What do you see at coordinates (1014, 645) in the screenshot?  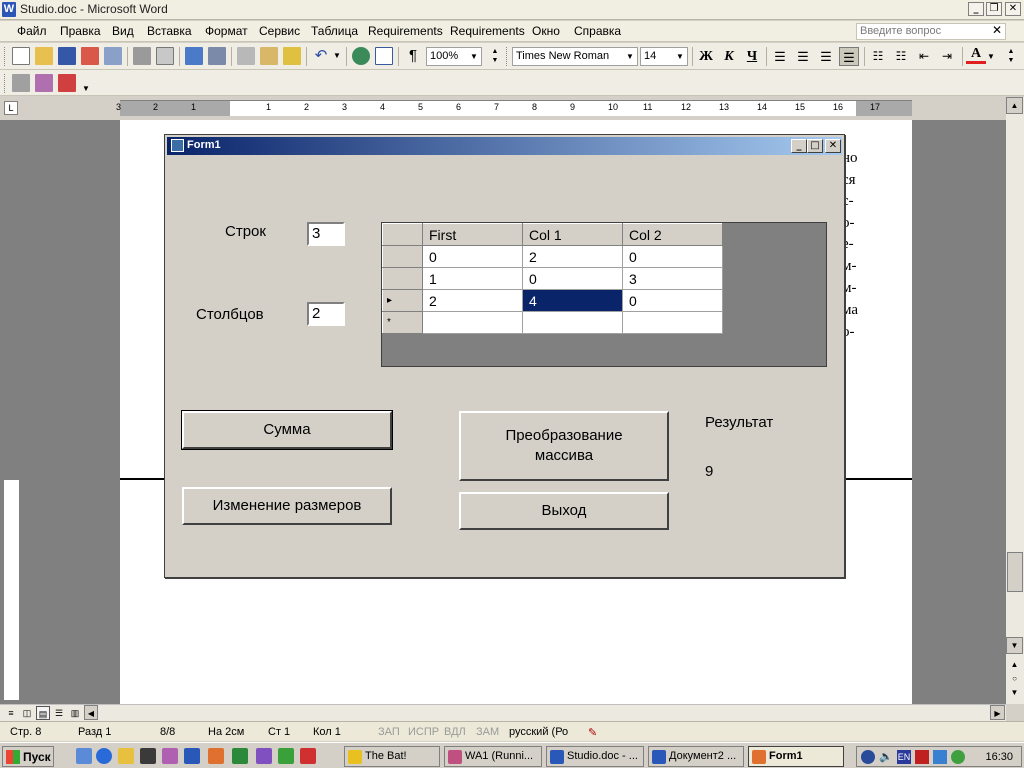 I see `scroll-down-icon: ▼` at bounding box center [1014, 645].